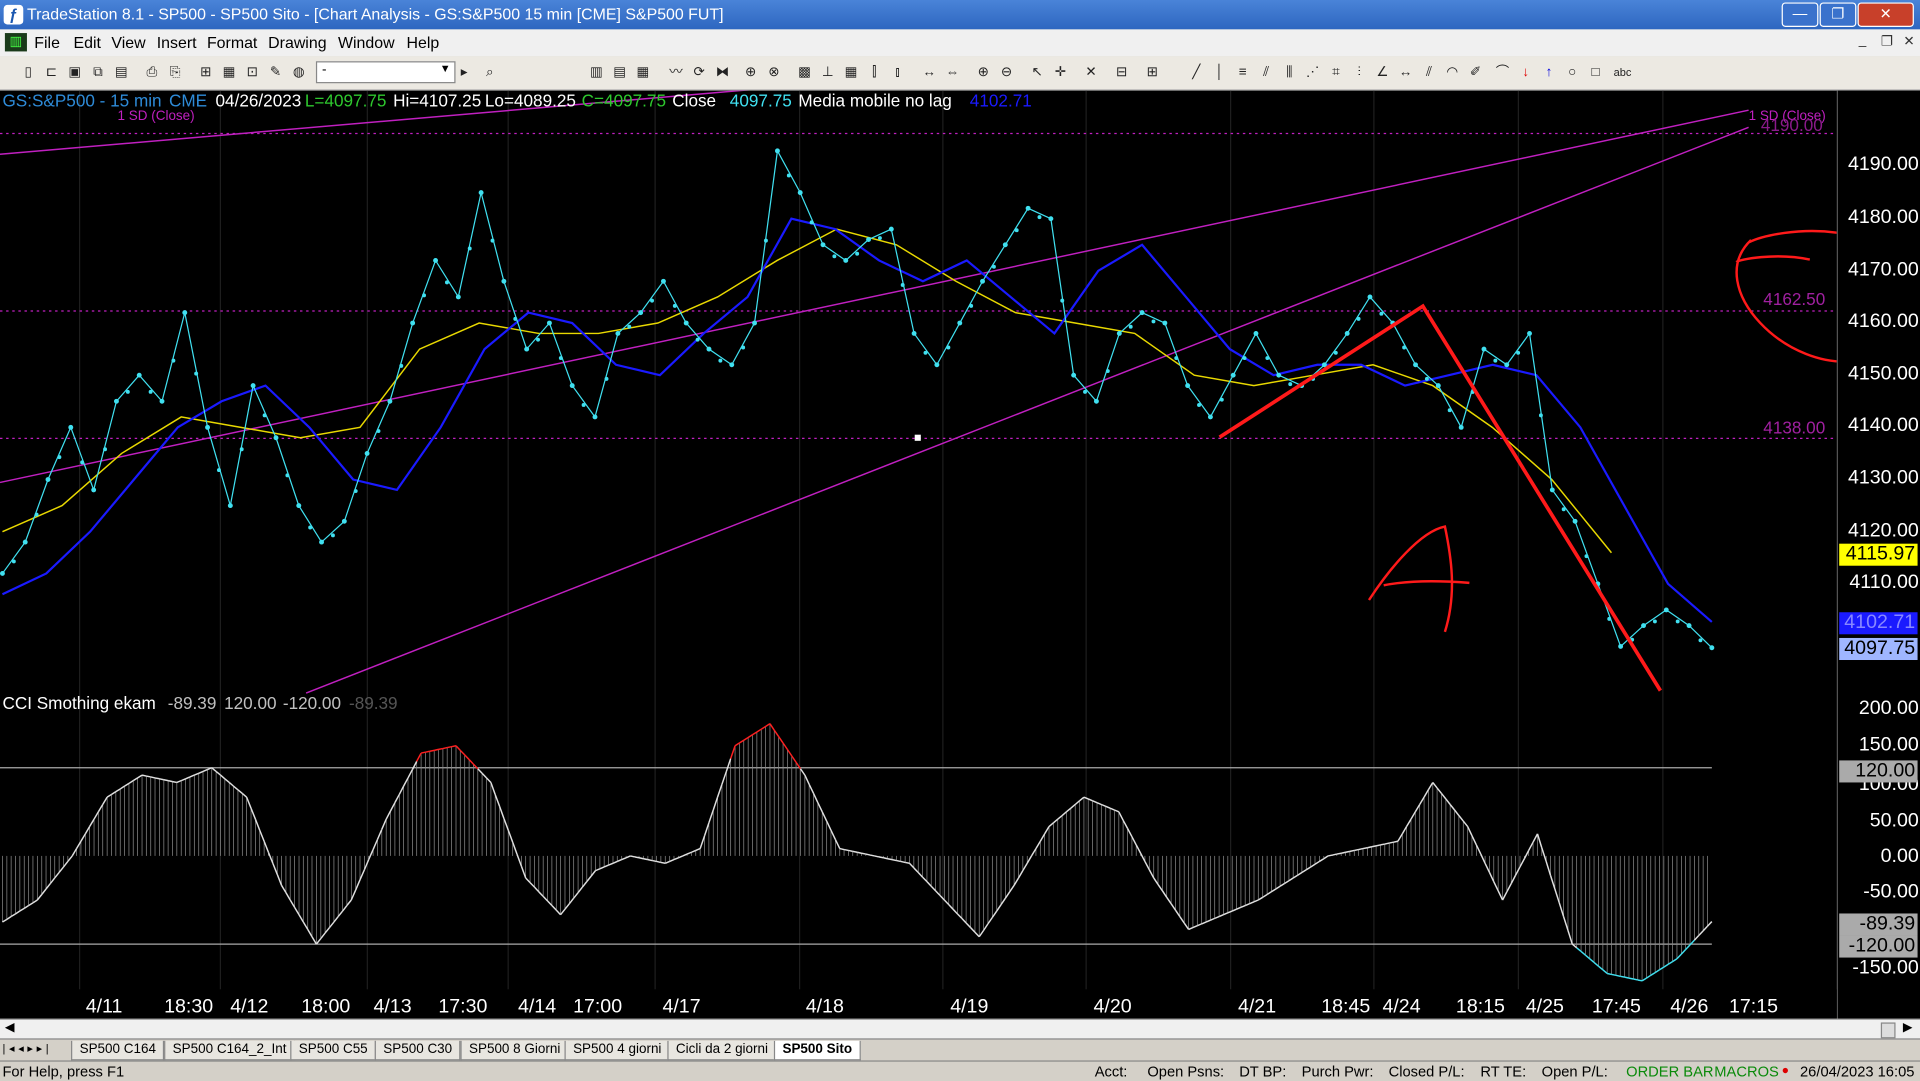 Image resolution: width=1920 pixels, height=1081 pixels. I want to click on arrow-right-icon: ▸, so click(464, 72).